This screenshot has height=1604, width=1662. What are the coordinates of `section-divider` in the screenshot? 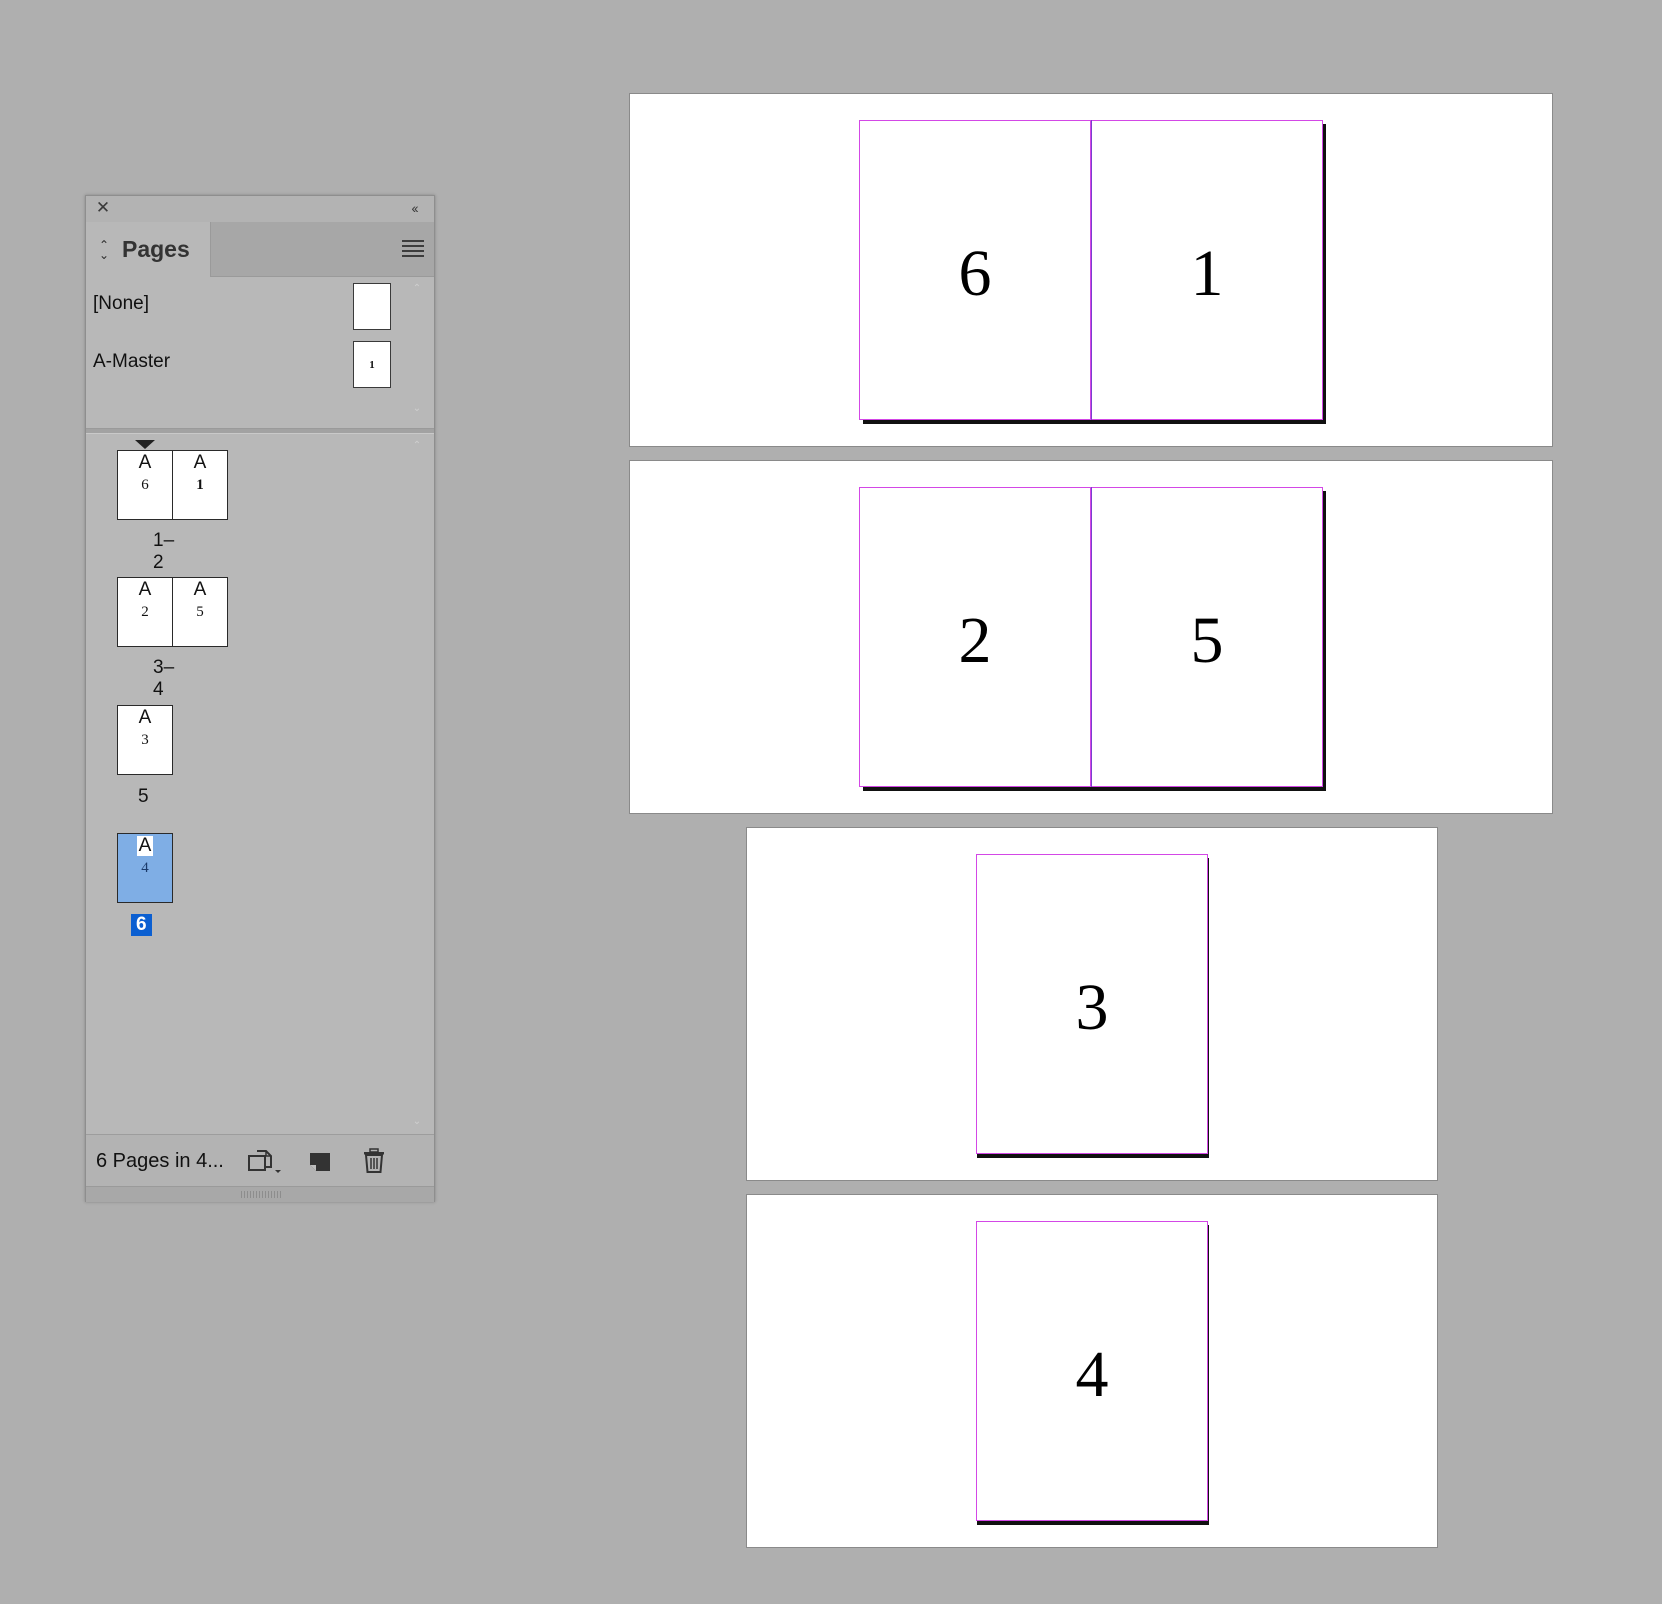 It's located at (260, 431).